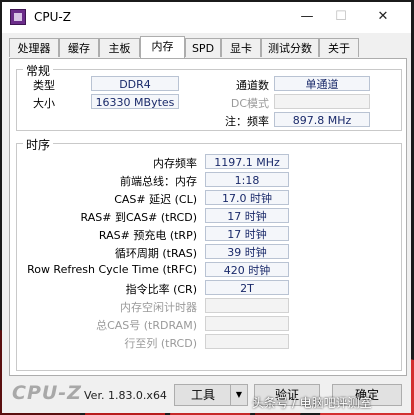 The image size is (414, 415). I want to click on watermark-text: 头条号 / 电脑吧评测室, so click(312, 403).